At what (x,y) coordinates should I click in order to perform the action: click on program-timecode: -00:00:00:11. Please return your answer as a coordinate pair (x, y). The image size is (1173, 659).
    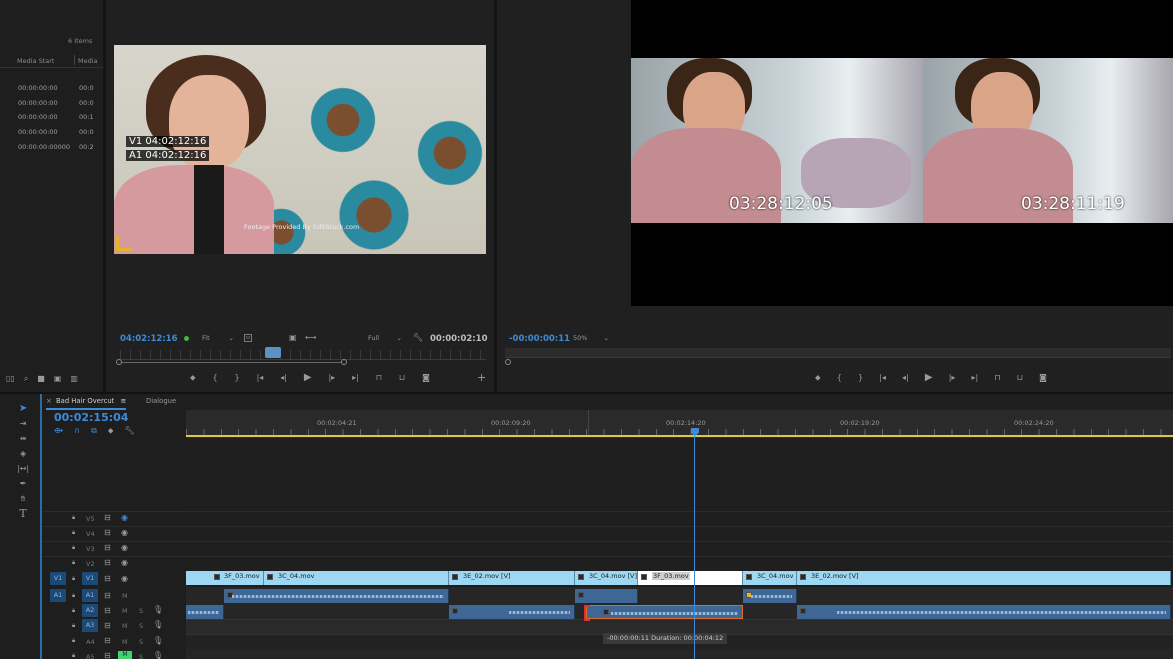
    Looking at the image, I should click on (539, 339).